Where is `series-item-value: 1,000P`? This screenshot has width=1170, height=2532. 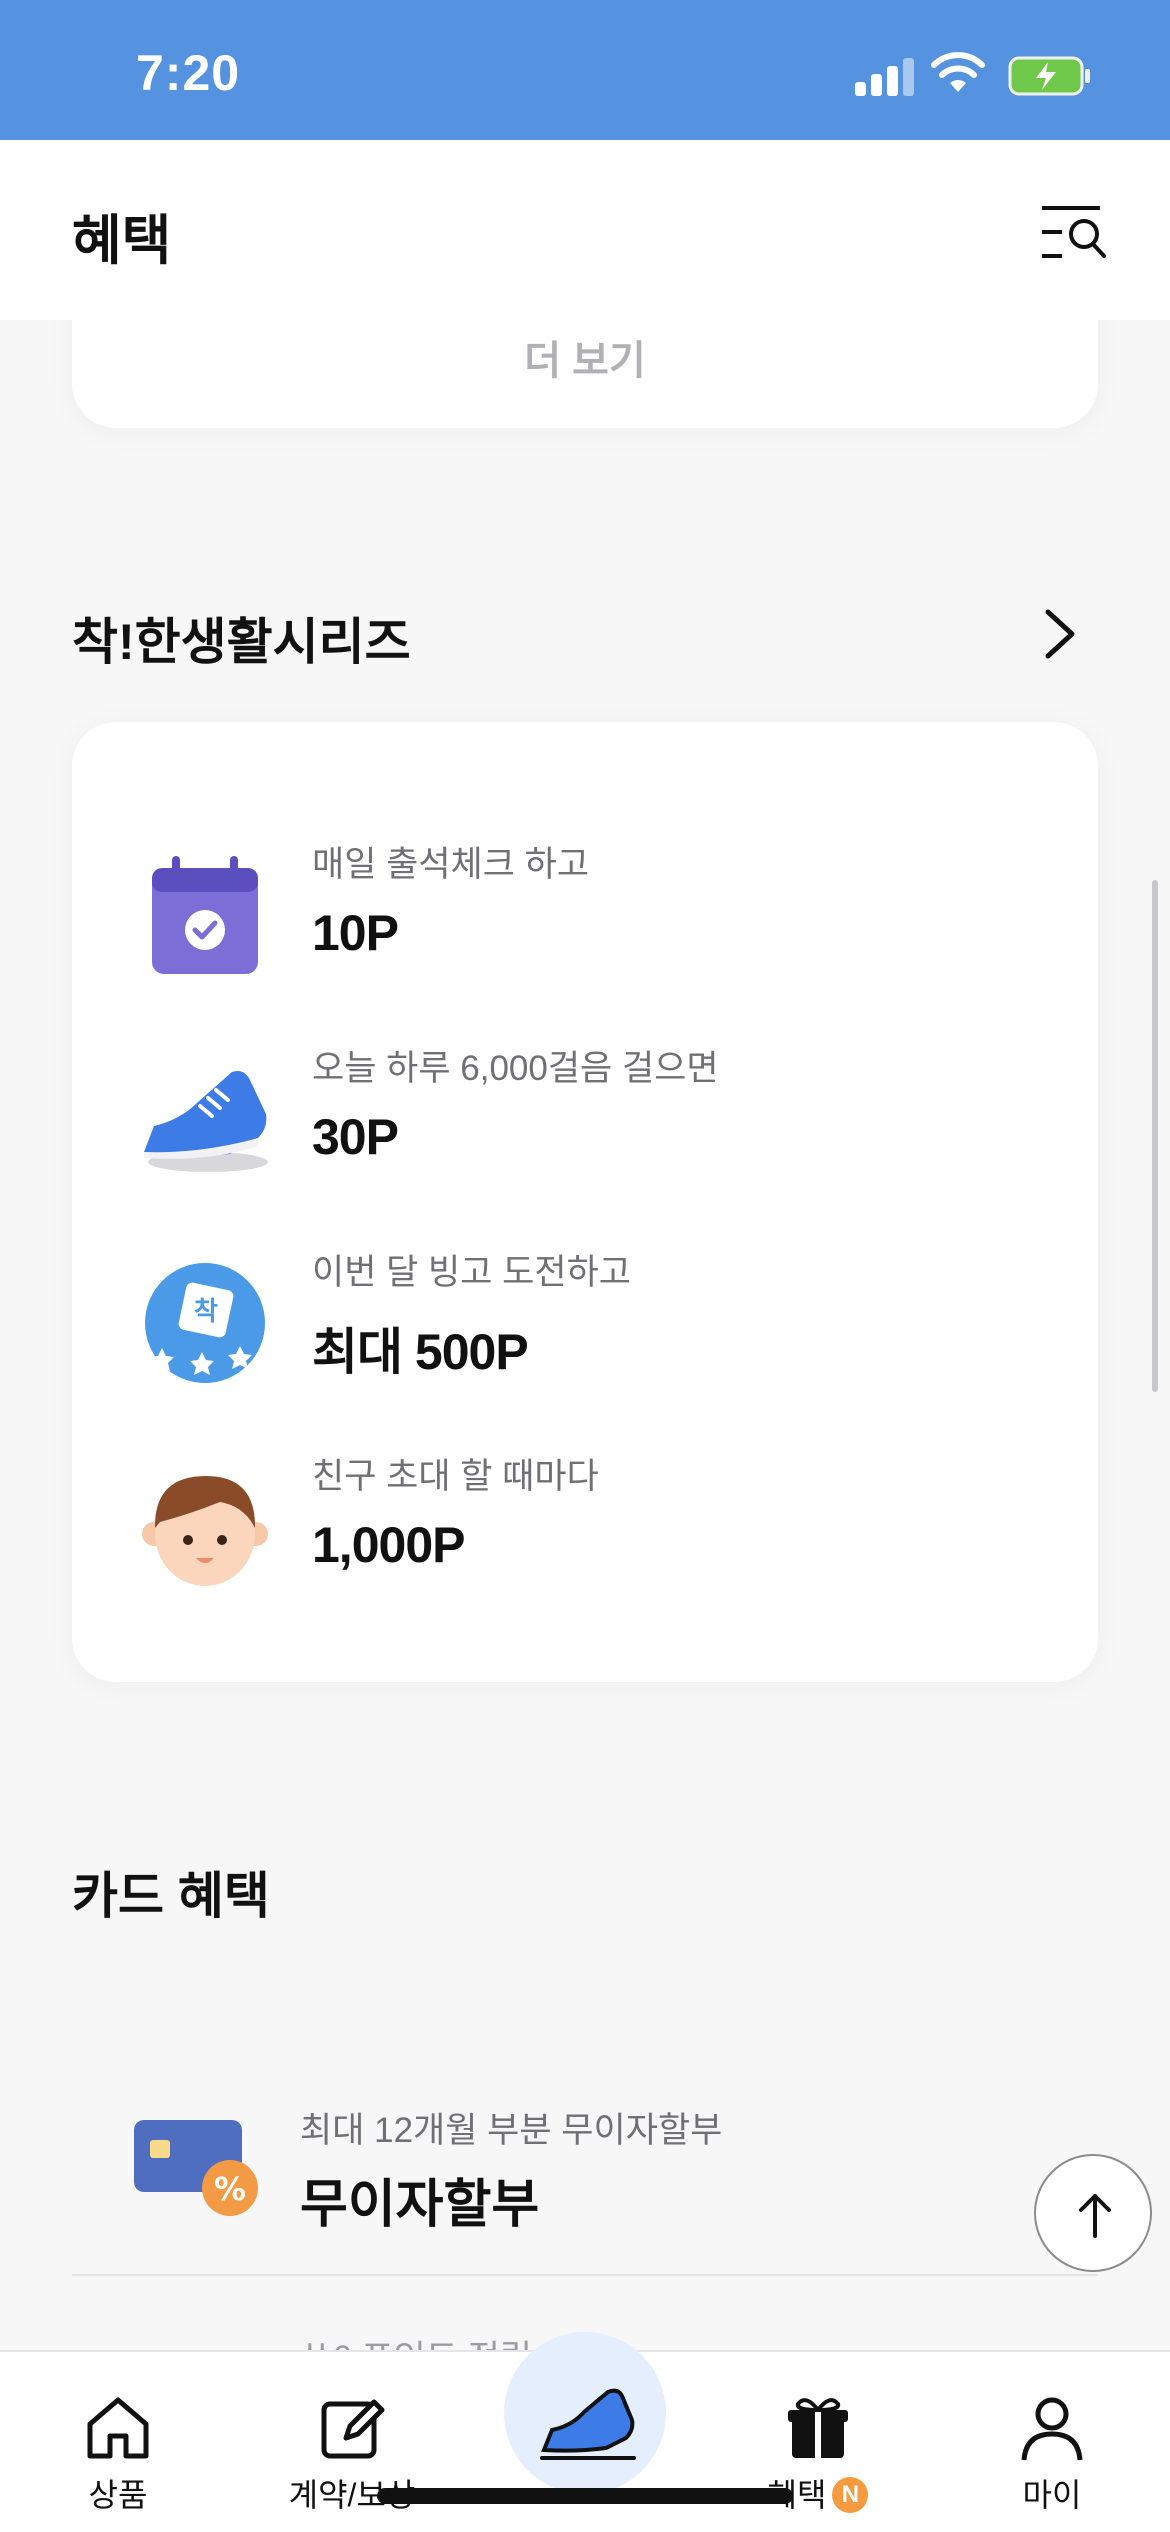 series-item-value: 1,000P is located at coordinates (388, 1545).